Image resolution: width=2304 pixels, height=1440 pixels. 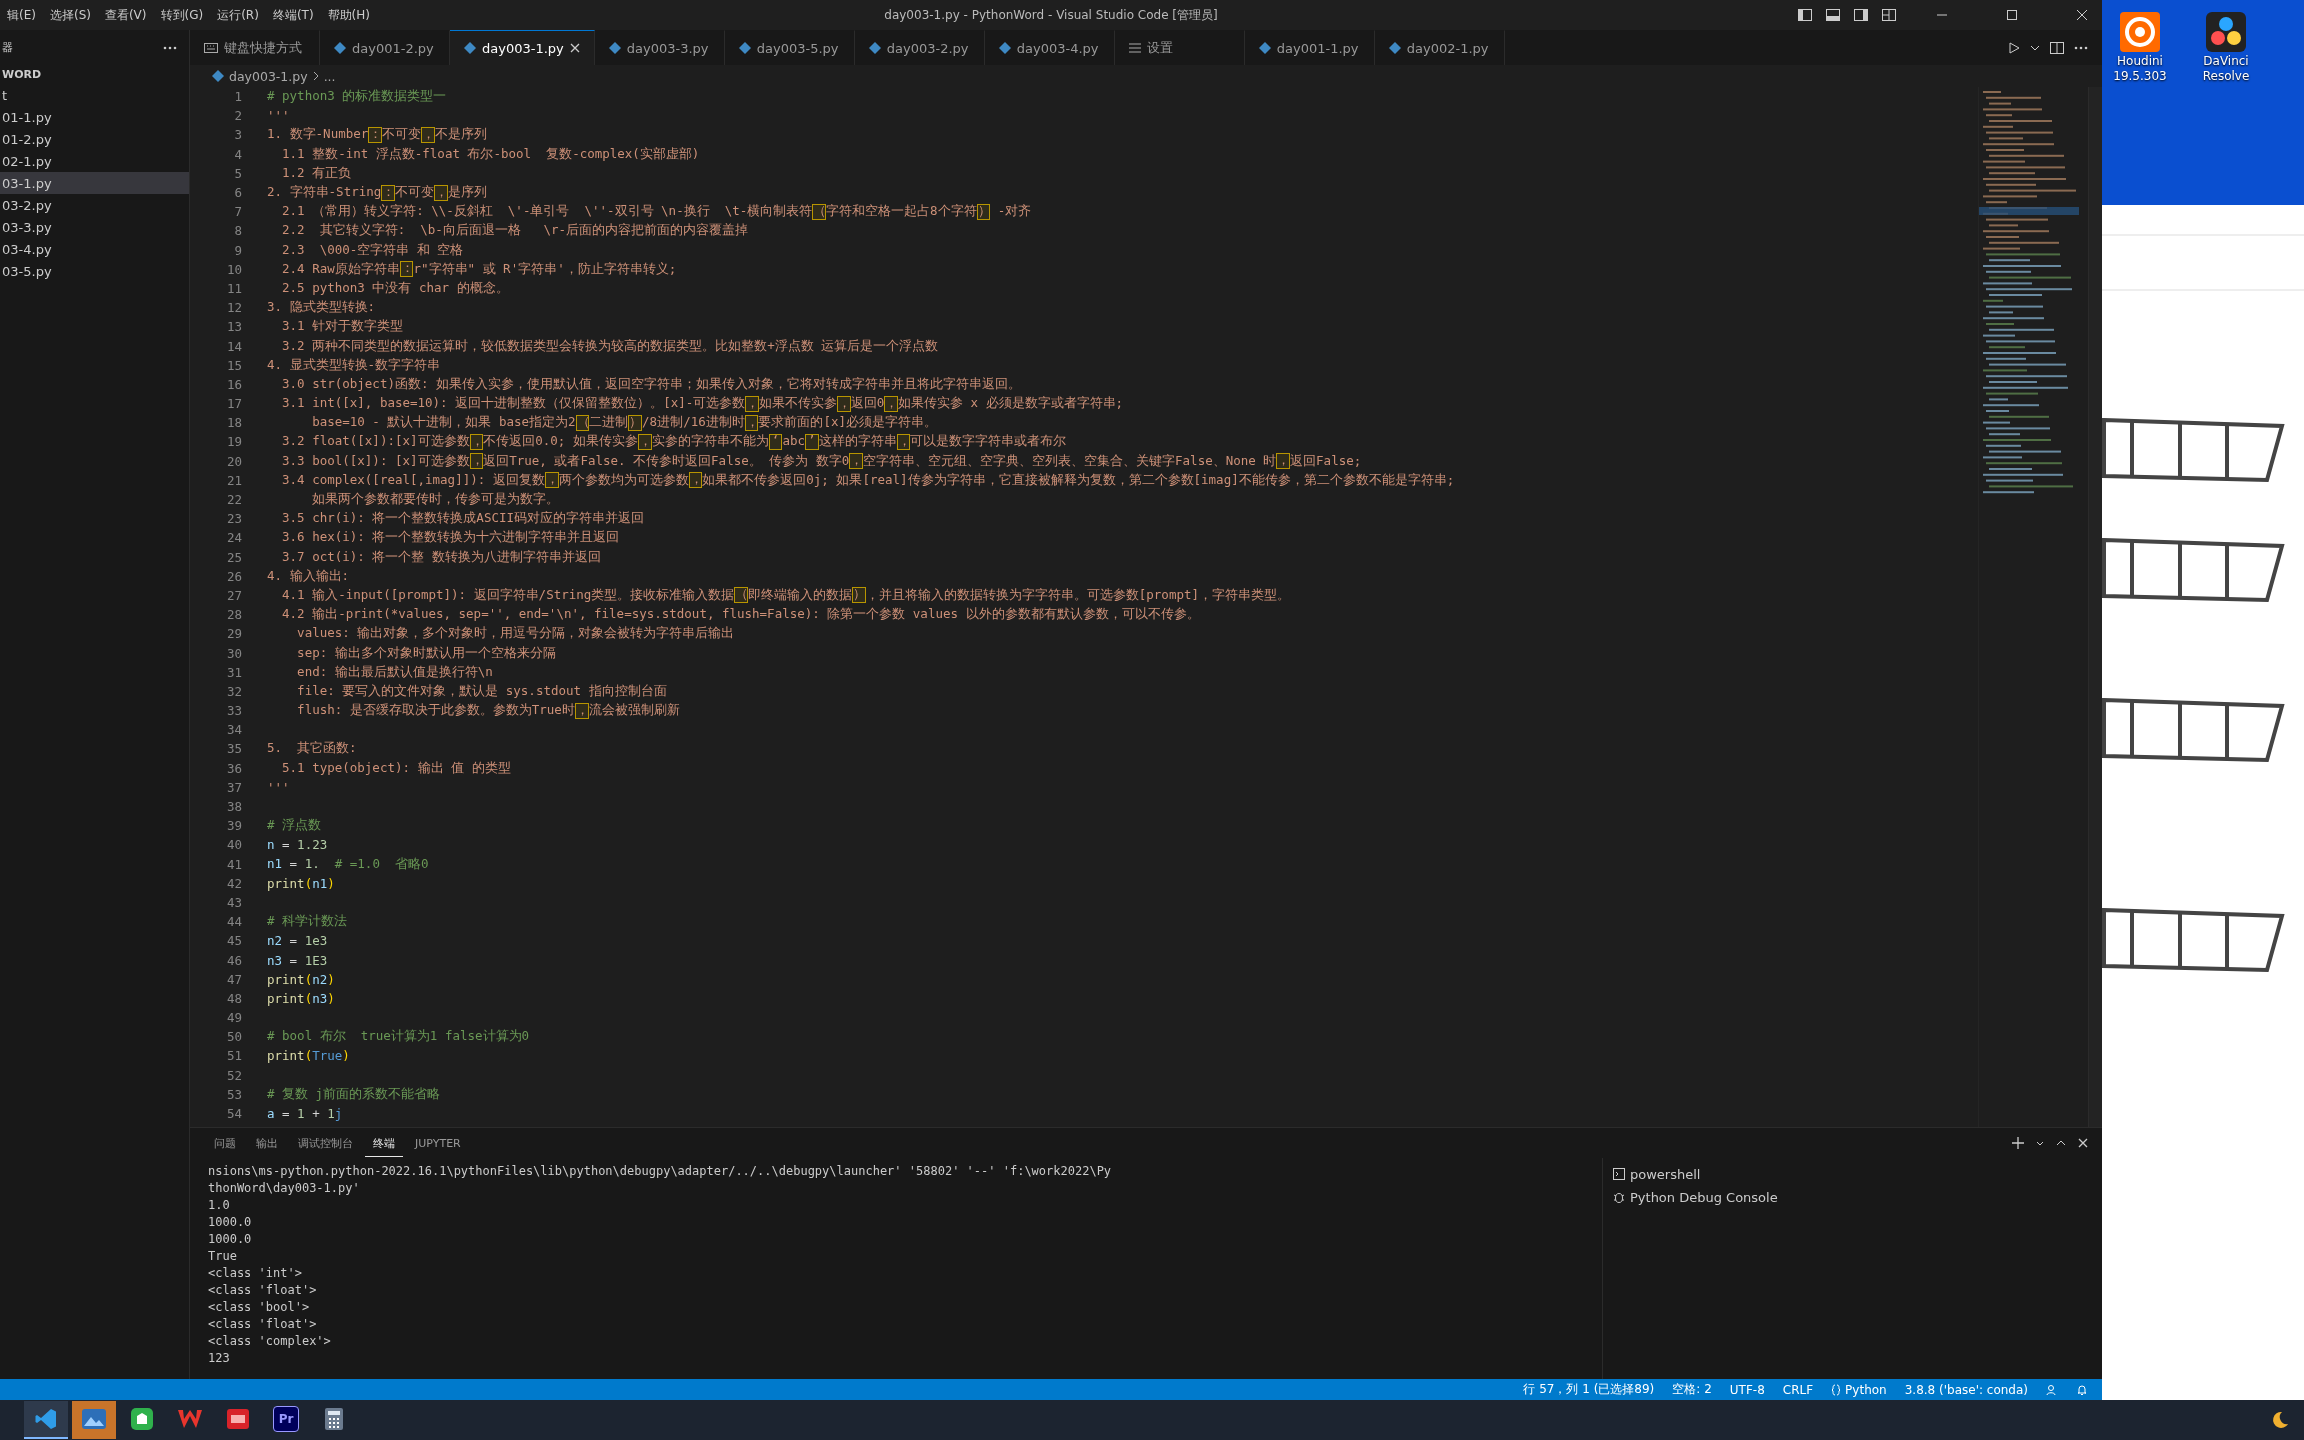 I want to click on code-line: 1. 数字-Number：不可变，不是序列, so click(x=377, y=135).